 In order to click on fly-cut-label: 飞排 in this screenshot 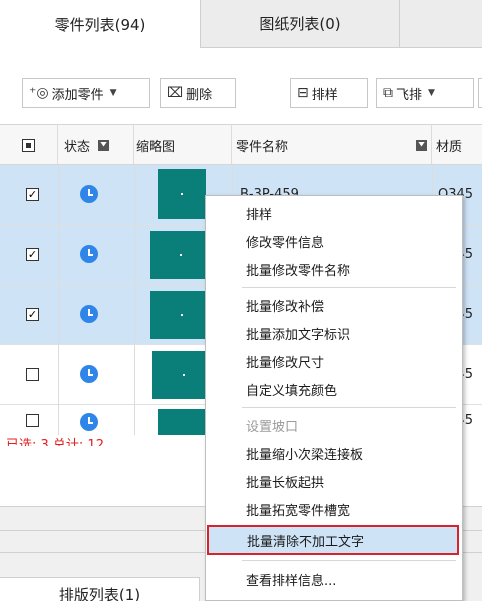, I will do `click(409, 95)`.